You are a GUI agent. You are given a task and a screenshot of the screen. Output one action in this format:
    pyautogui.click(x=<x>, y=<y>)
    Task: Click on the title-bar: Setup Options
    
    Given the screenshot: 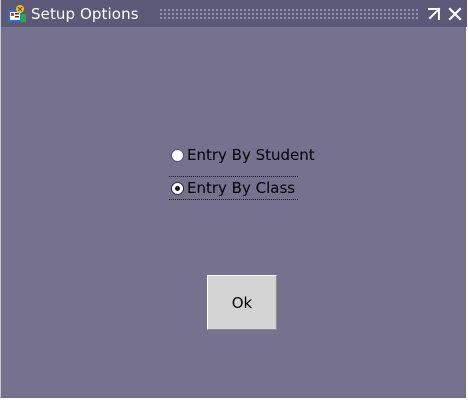 What is the action you would take?
    pyautogui.click(x=234, y=13)
    